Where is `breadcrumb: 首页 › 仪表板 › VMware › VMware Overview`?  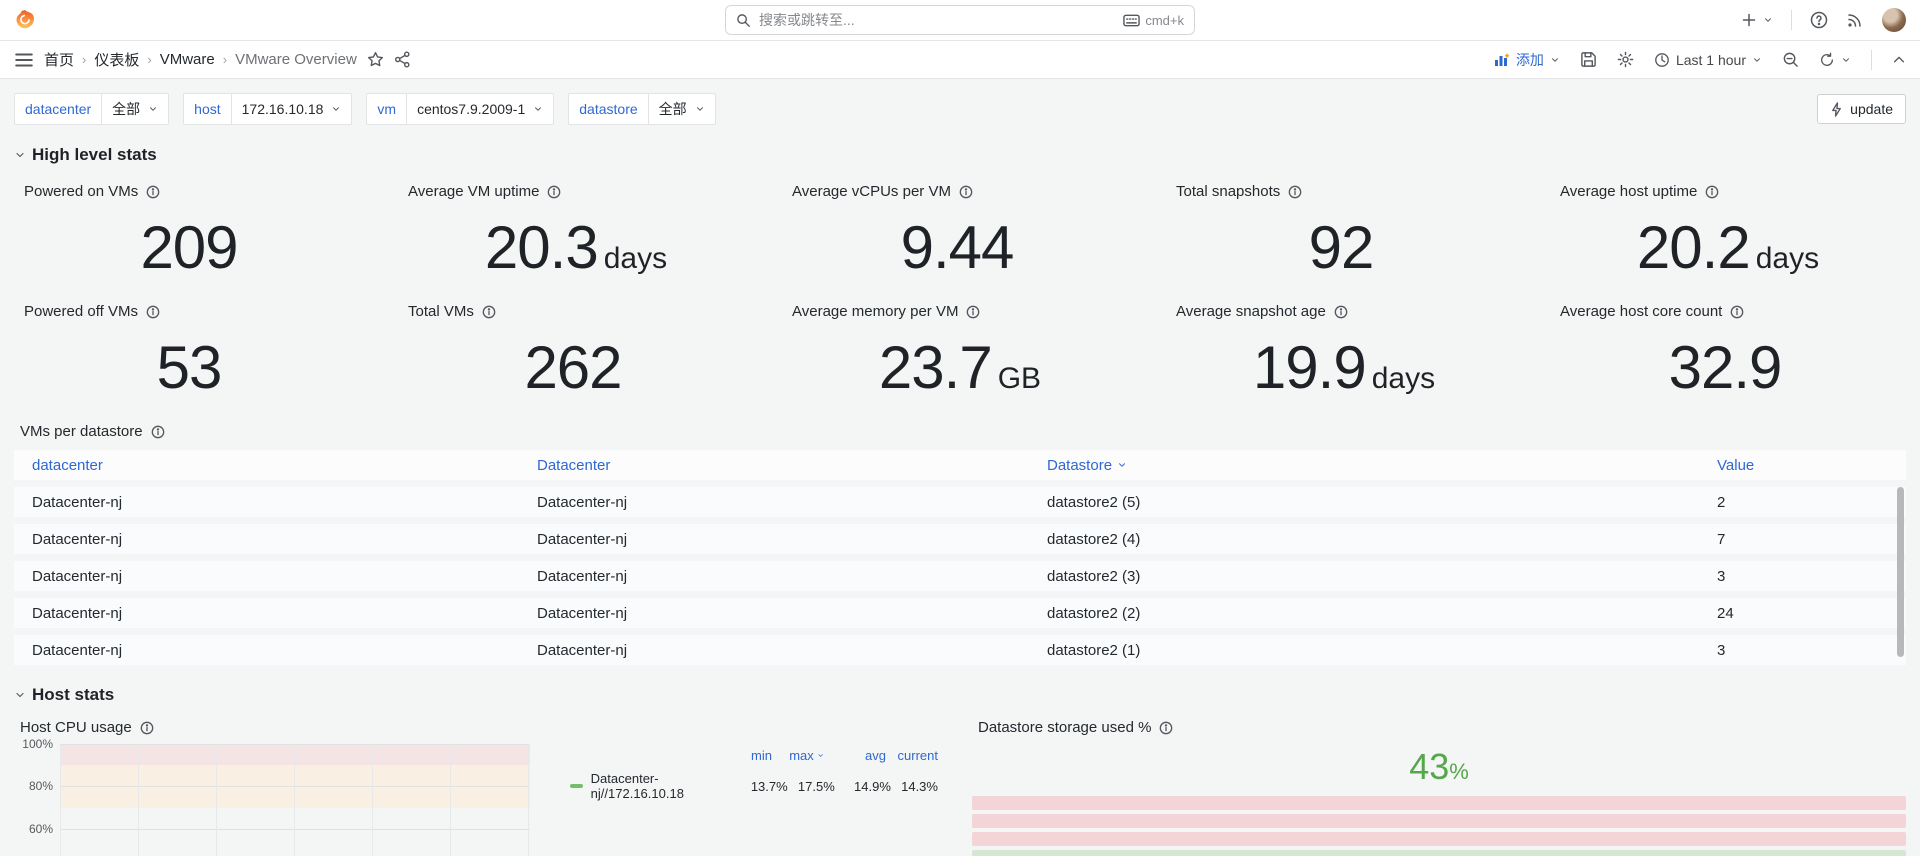 breadcrumb: 首页 › 仪表板 › VMware › VMware Overview is located at coordinates (200, 59).